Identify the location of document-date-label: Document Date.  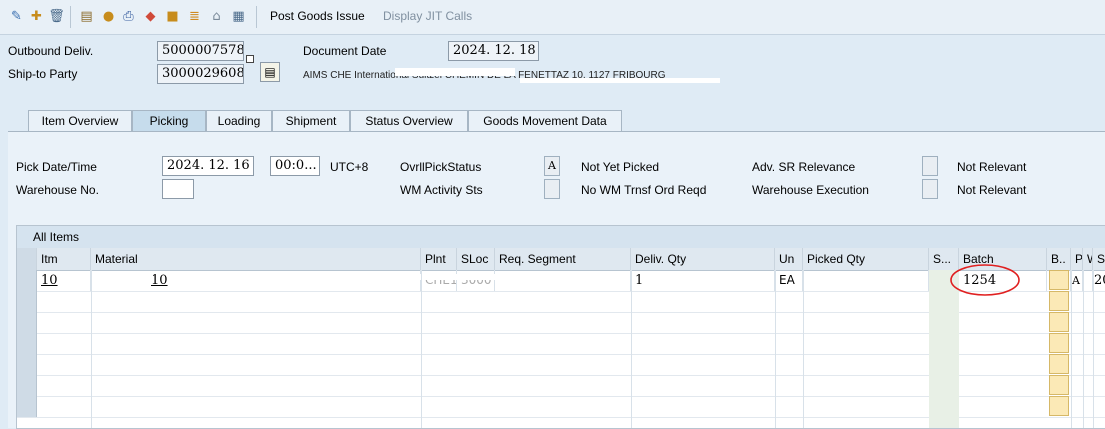
(345, 51).